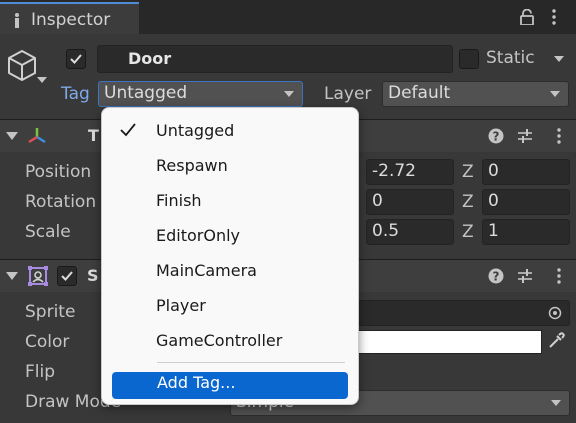  What do you see at coordinates (61, 202) in the screenshot?
I see `rotation-label: Rotation` at bounding box center [61, 202].